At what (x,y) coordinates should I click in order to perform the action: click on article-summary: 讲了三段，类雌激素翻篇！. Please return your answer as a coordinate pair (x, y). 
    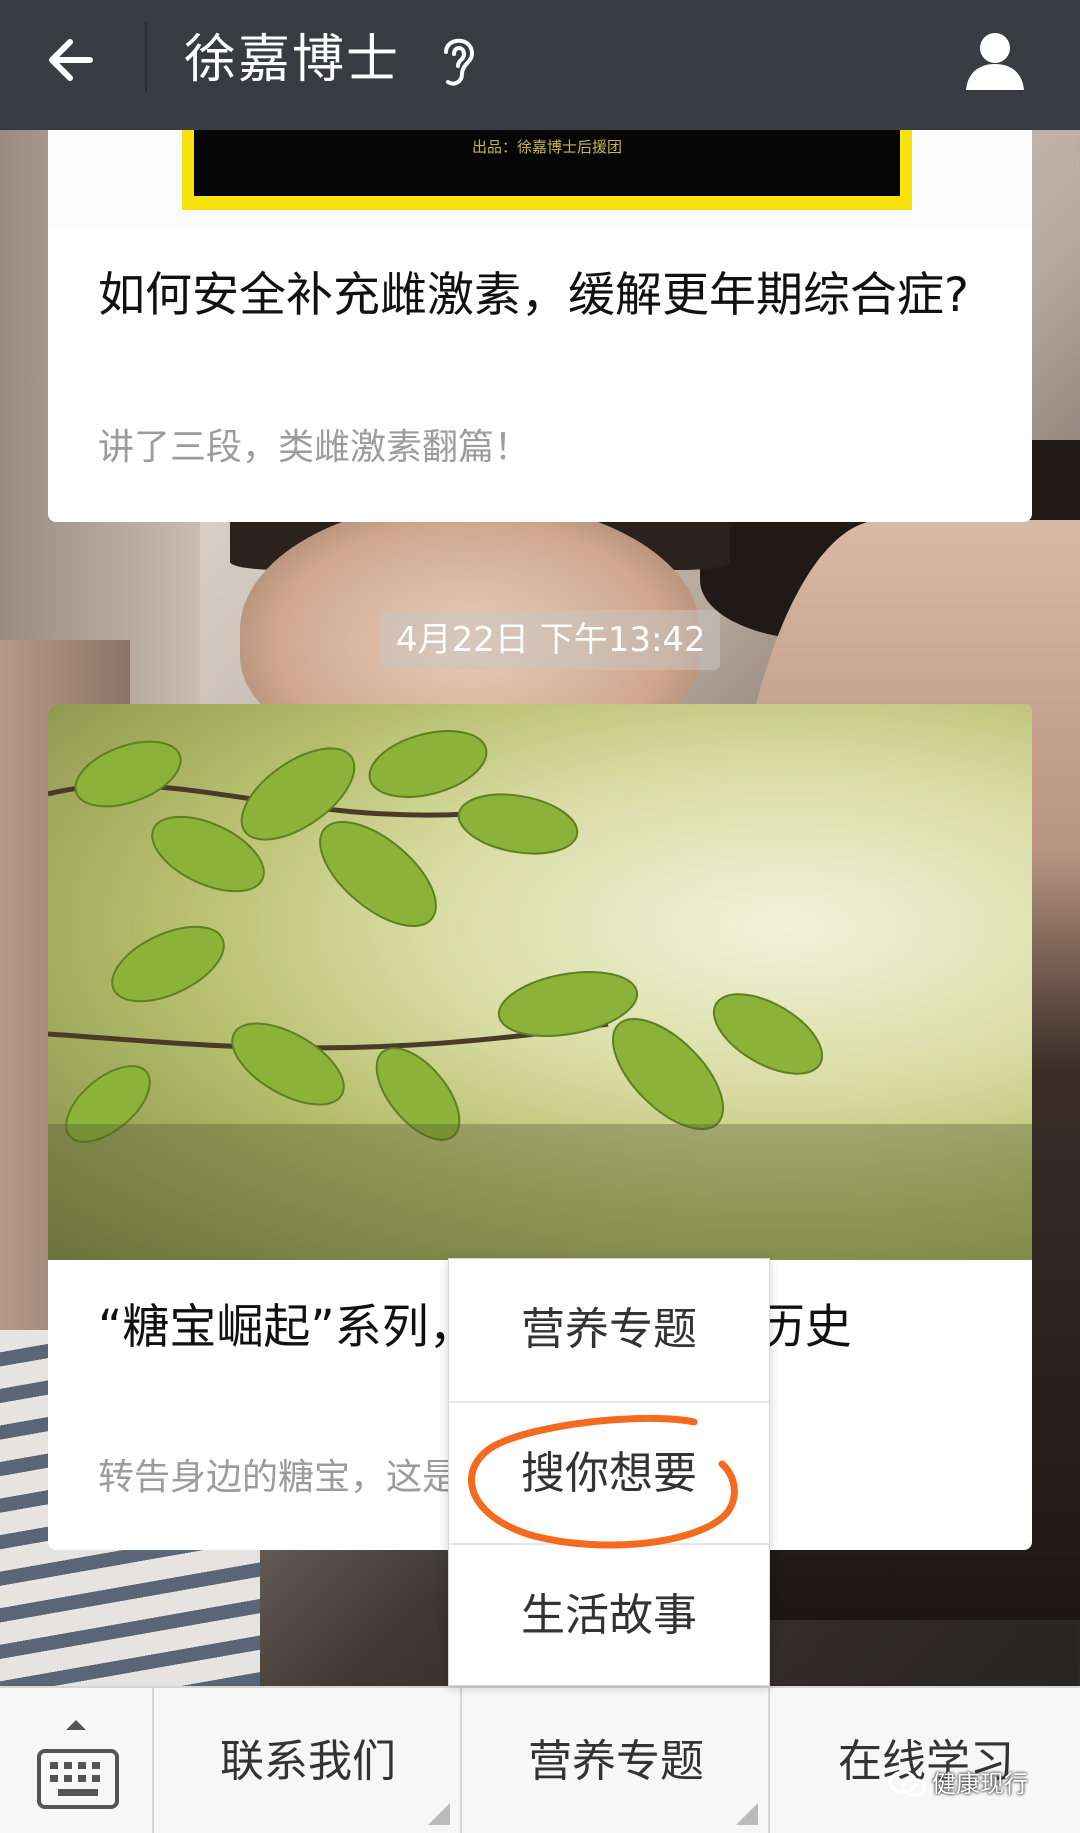
    Looking at the image, I should click on (314, 447).